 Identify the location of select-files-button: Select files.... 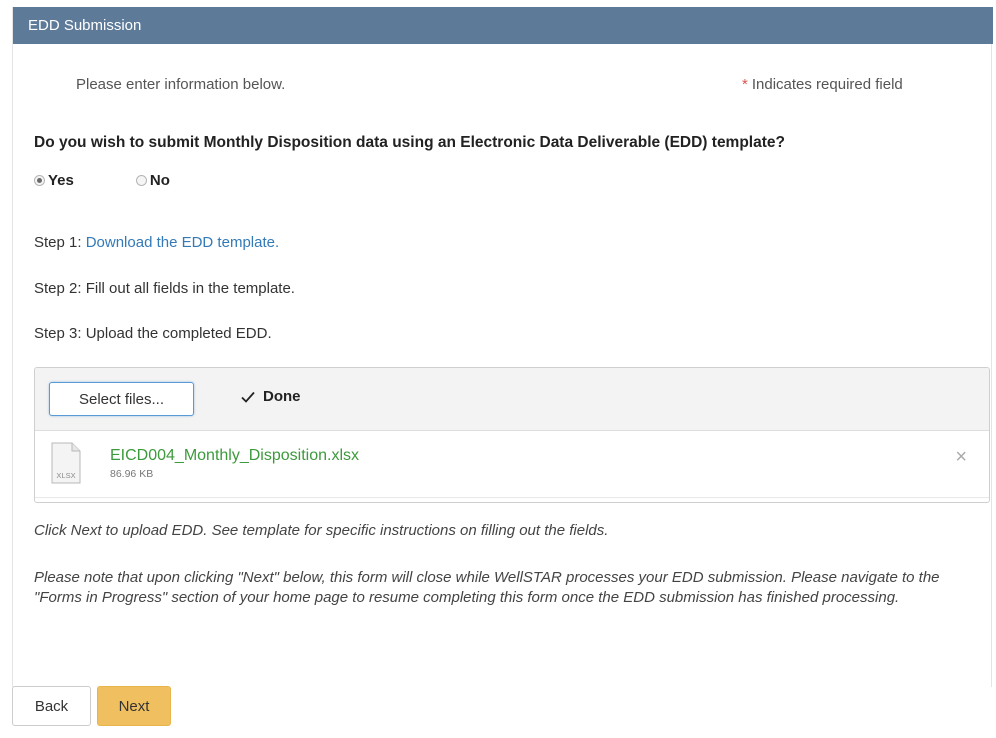
(121, 399).